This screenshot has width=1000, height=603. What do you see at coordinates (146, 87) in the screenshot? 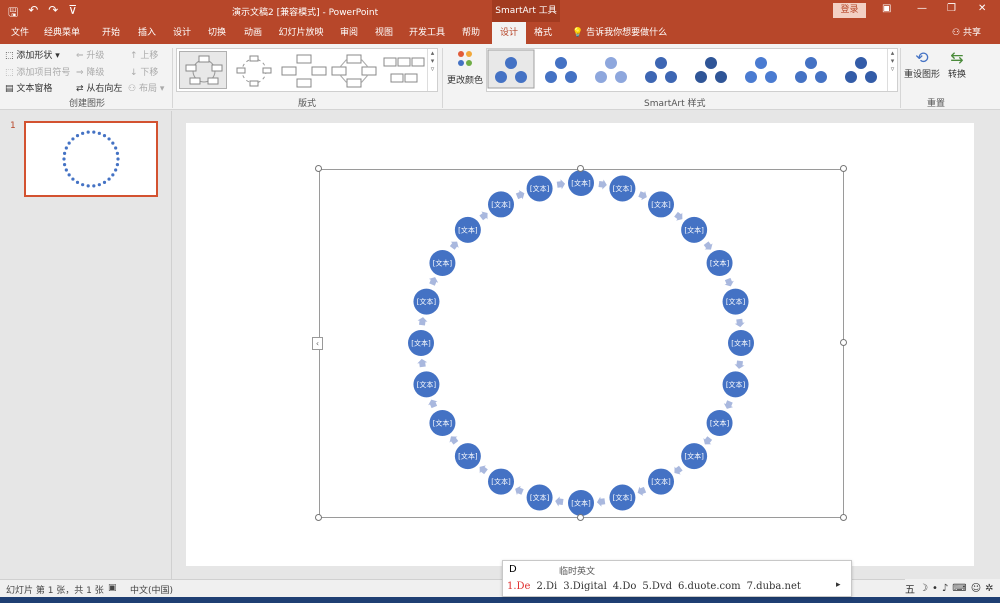
I see `layout-button: ⚇ 布局 ▾` at bounding box center [146, 87].